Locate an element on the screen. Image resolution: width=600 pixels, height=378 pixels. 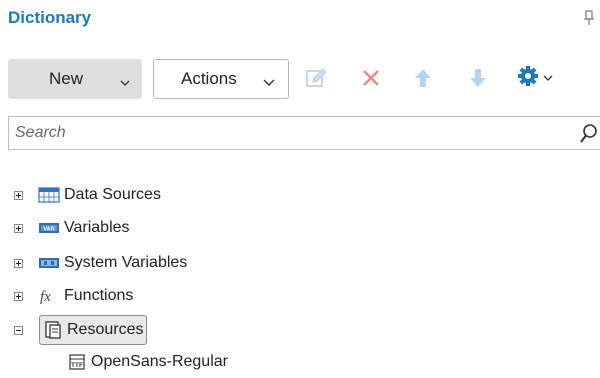
search-icon is located at coordinates (589, 136).